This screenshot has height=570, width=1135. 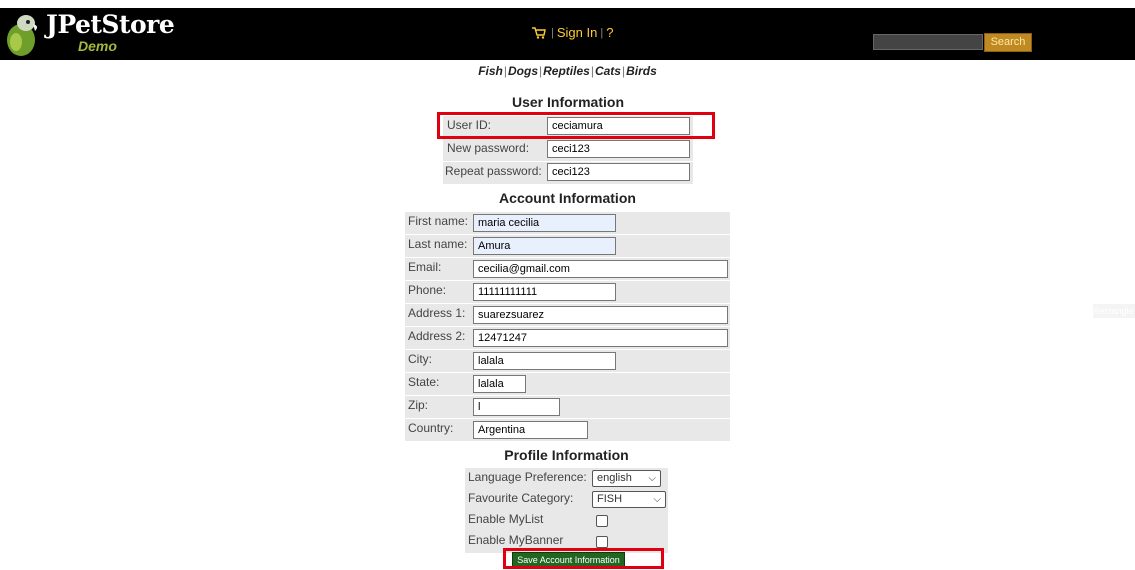 I want to click on mybanner-label: Enable MyBanner, so click(x=516, y=540).